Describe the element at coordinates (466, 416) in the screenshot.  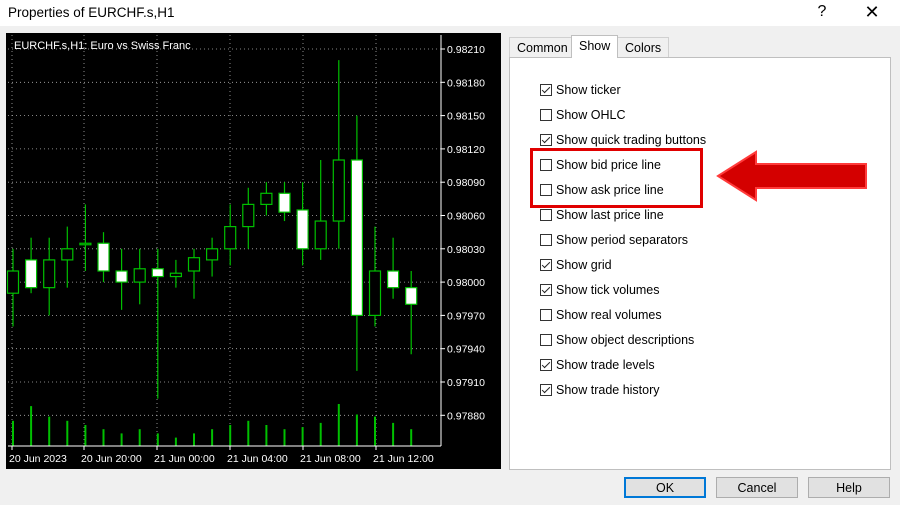
I see `price-label: 0.97880` at that location.